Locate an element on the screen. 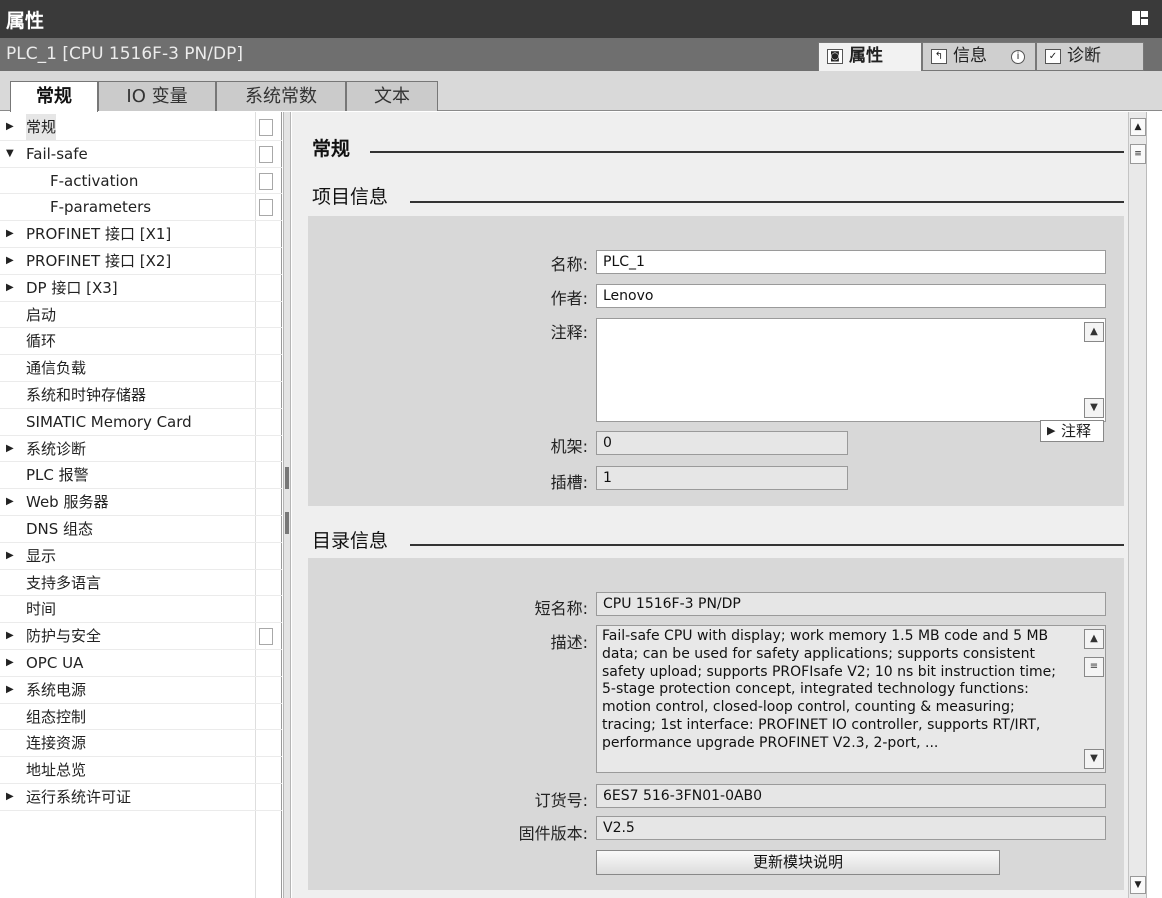 The image size is (1162, 898). nav-item-label: 系统电源 is located at coordinates (56, 689).